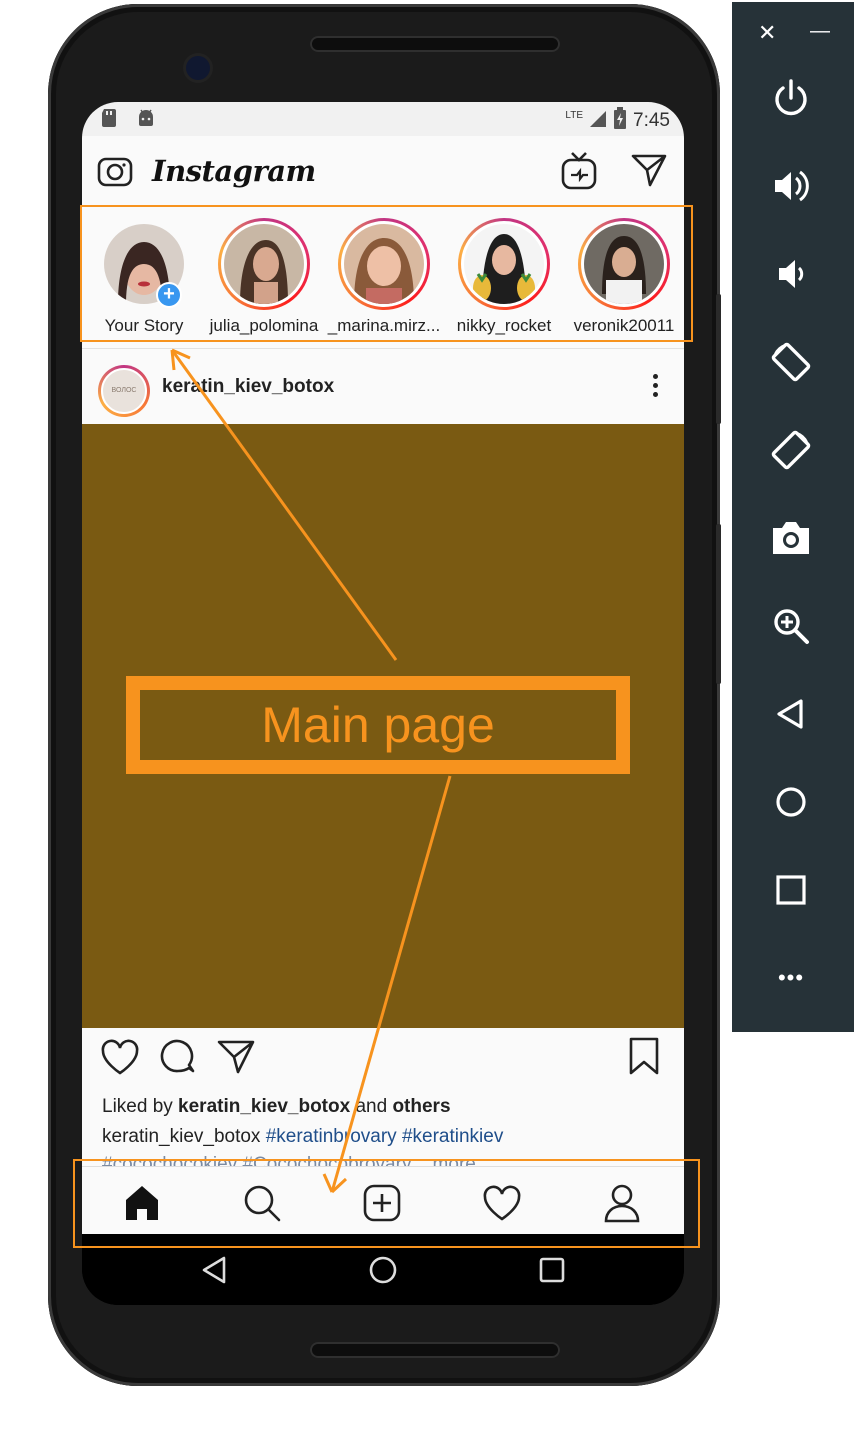 The image size is (854, 1440). Describe the element at coordinates (109, 121) in the screenshot. I see `sd-card-icon` at that location.